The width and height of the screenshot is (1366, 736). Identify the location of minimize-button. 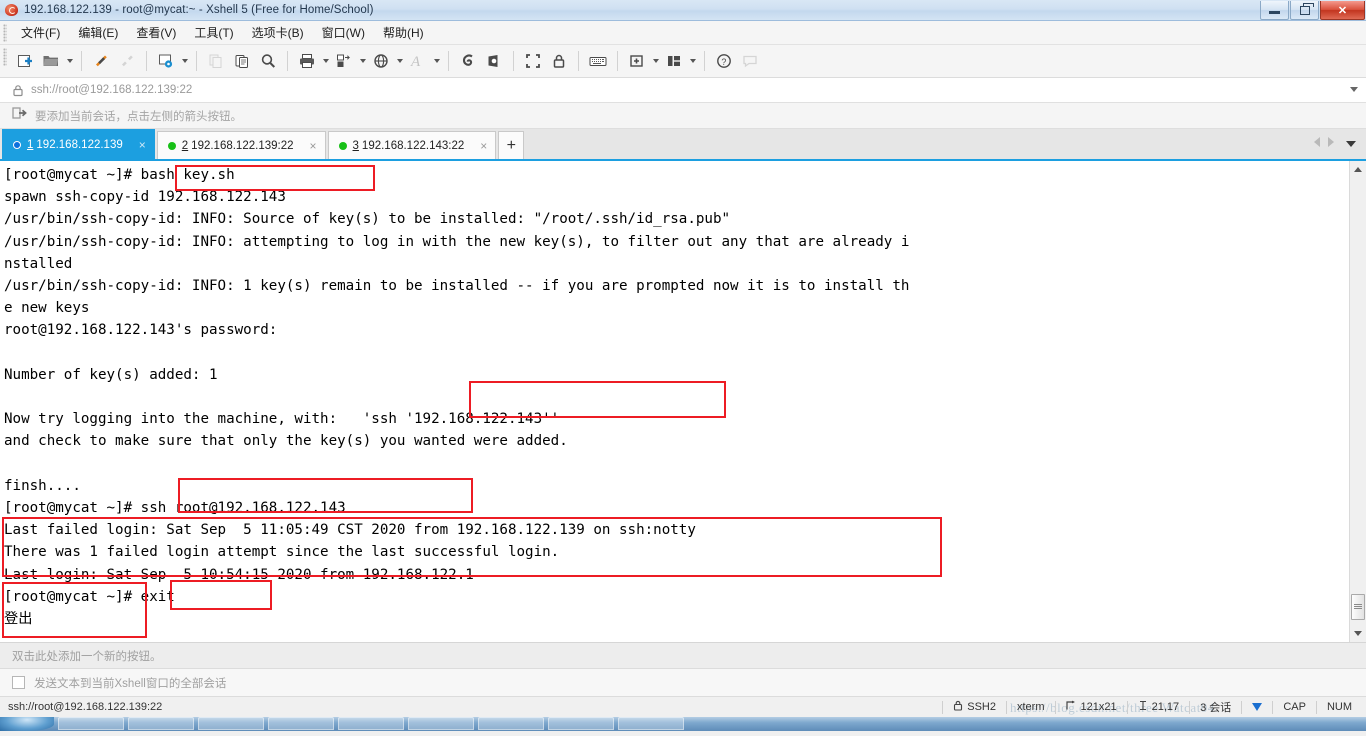
(1274, 10).